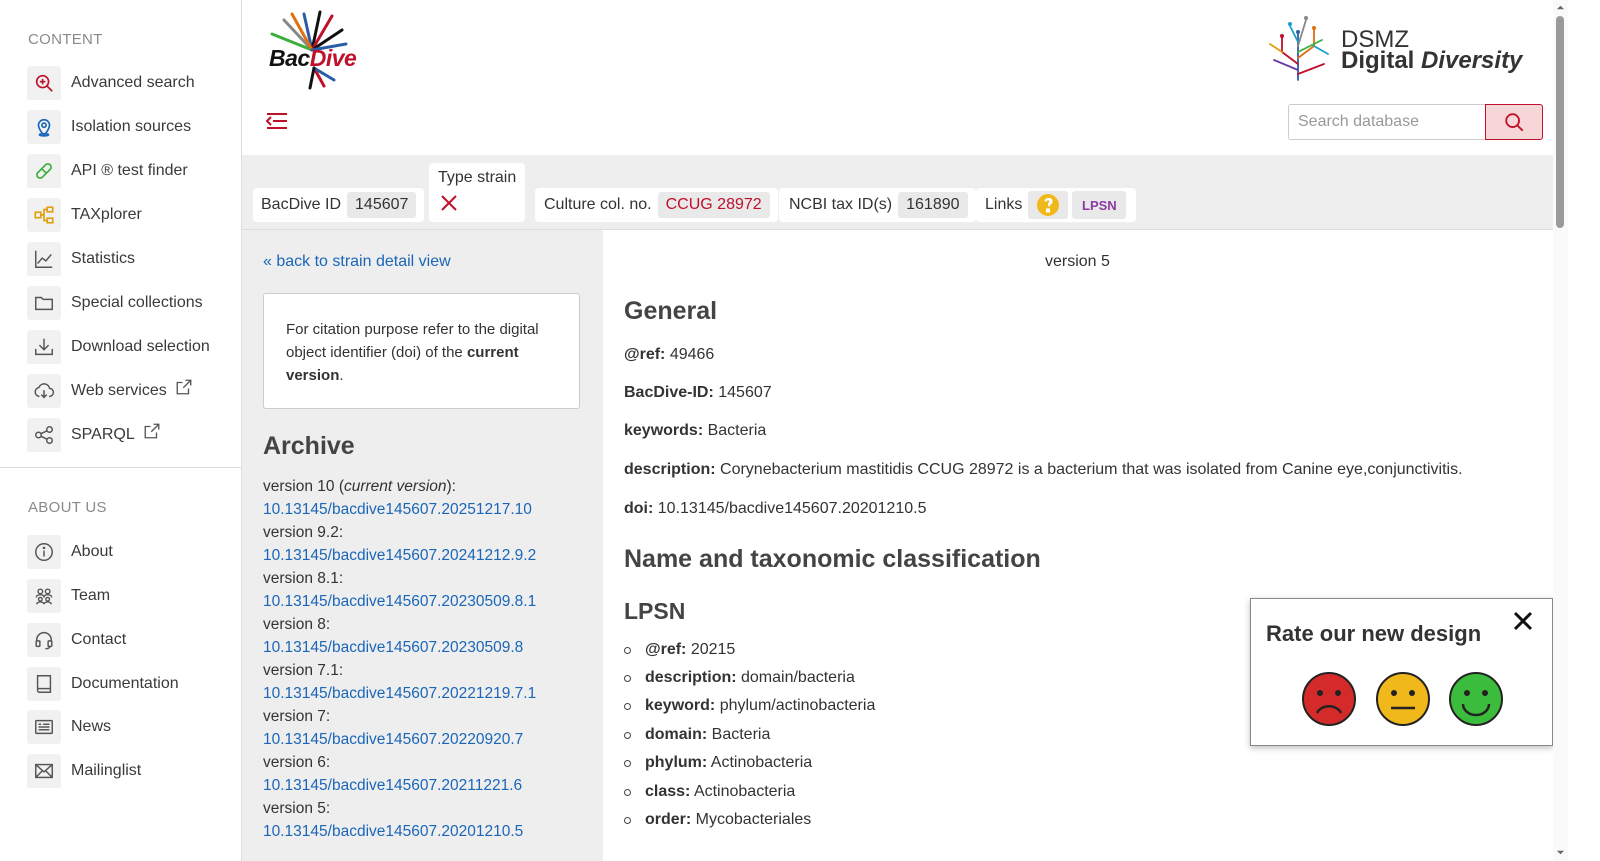  I want to click on field-value: 20215, so click(711, 649).